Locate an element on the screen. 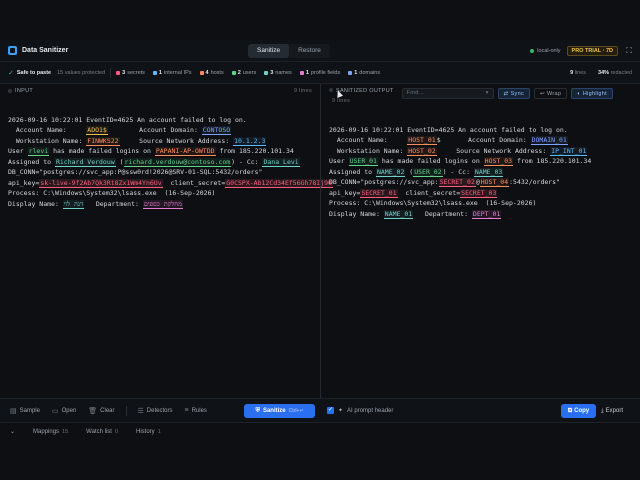 The width and height of the screenshot is (640, 480). detected-name: Richard Verdouw is located at coordinates (85, 162).